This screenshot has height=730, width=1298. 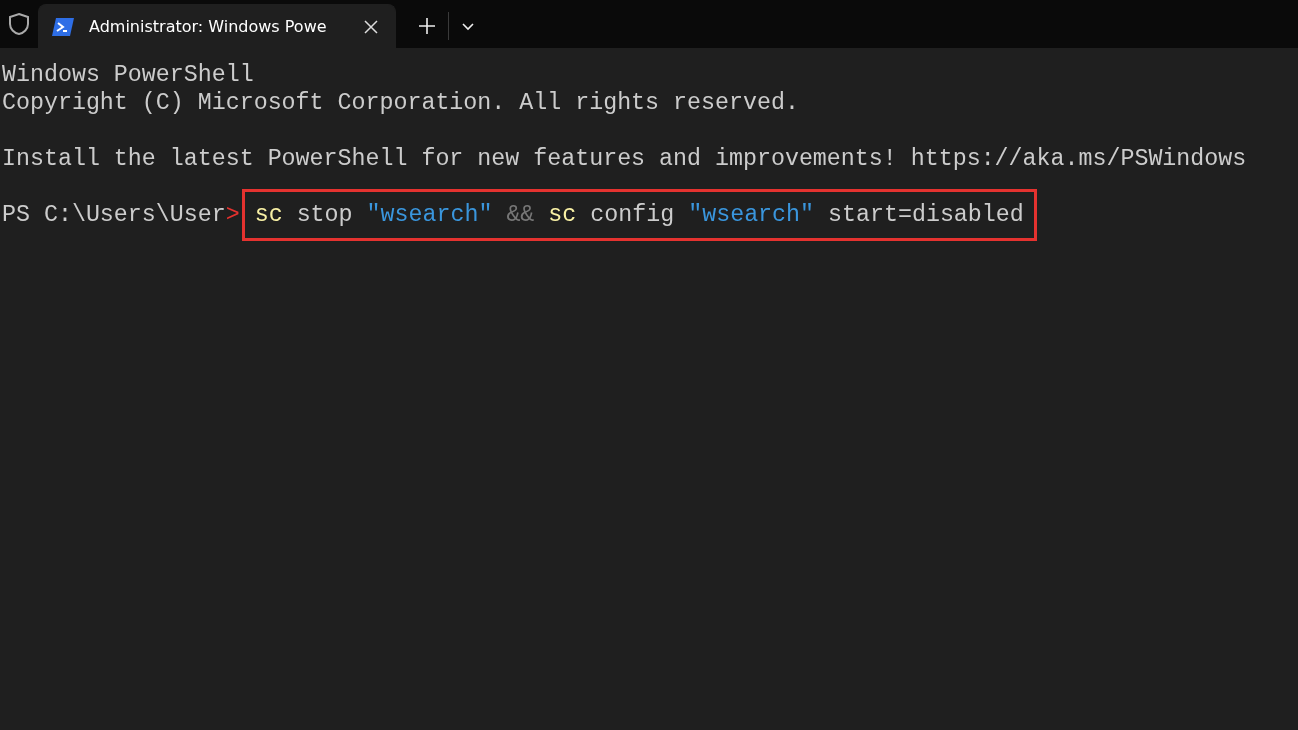 I want to click on command-token: config, so click(x=632, y=215).